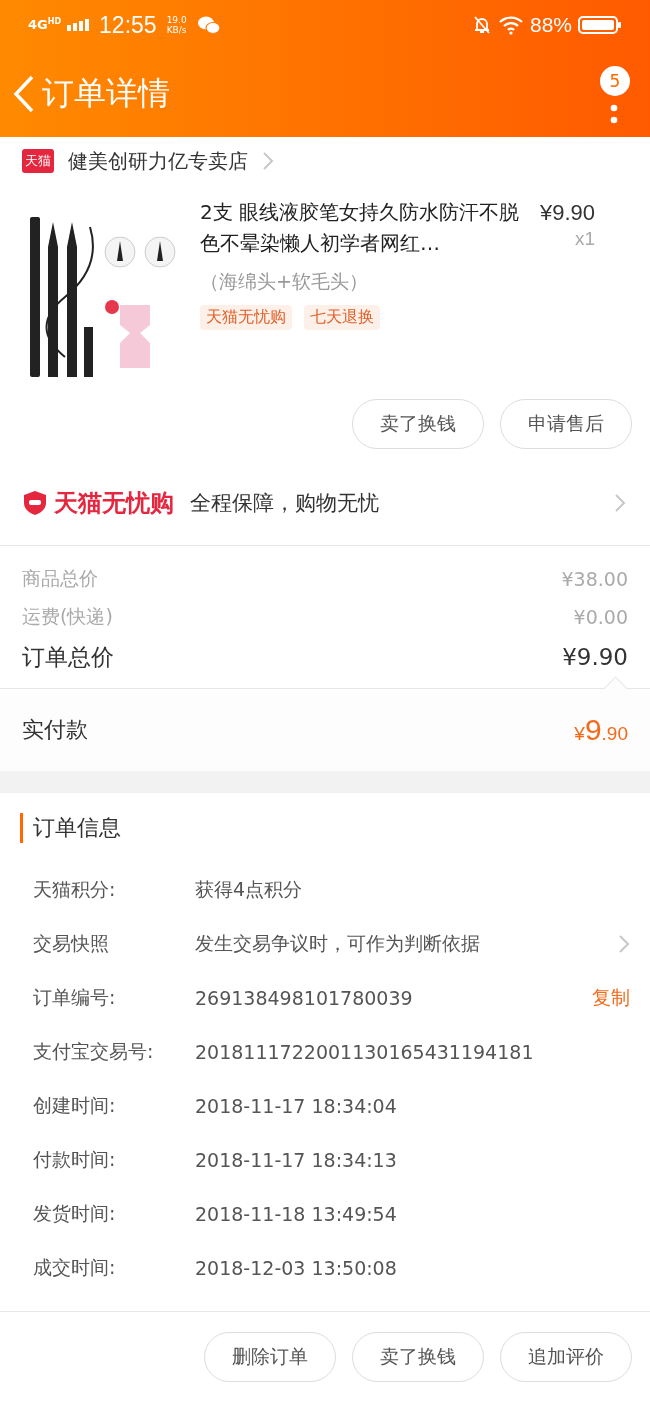 This screenshot has width=650, height=1408. Describe the element at coordinates (296, 1214) in the screenshot. I see `info-value: 2018-11-18 13:49:54` at that location.